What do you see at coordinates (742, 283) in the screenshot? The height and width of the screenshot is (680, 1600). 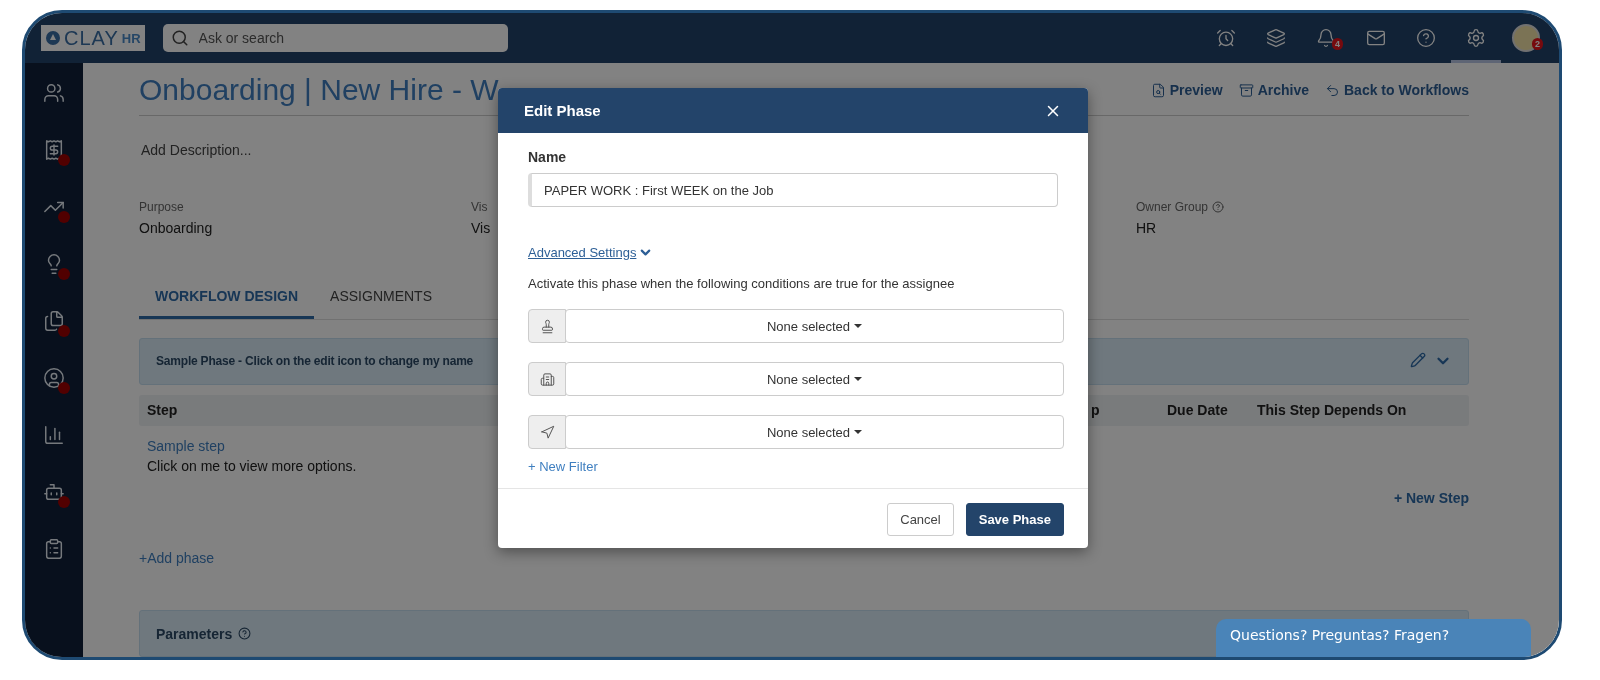 I see `conditions-text: Activate this phase when the following conditions are true for the assignee` at bounding box center [742, 283].